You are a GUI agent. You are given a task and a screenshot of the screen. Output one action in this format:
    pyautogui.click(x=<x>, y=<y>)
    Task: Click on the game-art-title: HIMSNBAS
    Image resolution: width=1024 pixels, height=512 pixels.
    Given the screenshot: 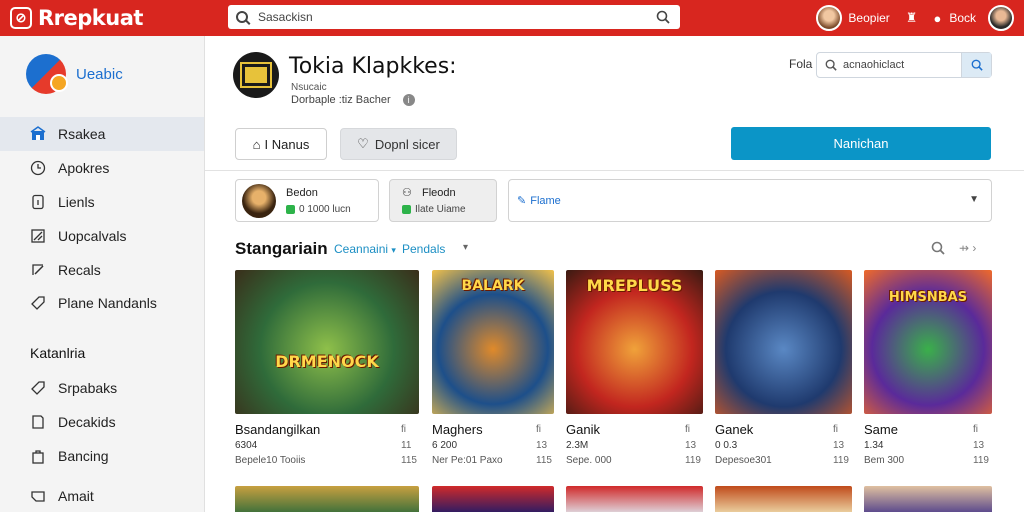 What is the action you would take?
    pyautogui.click(x=928, y=297)
    